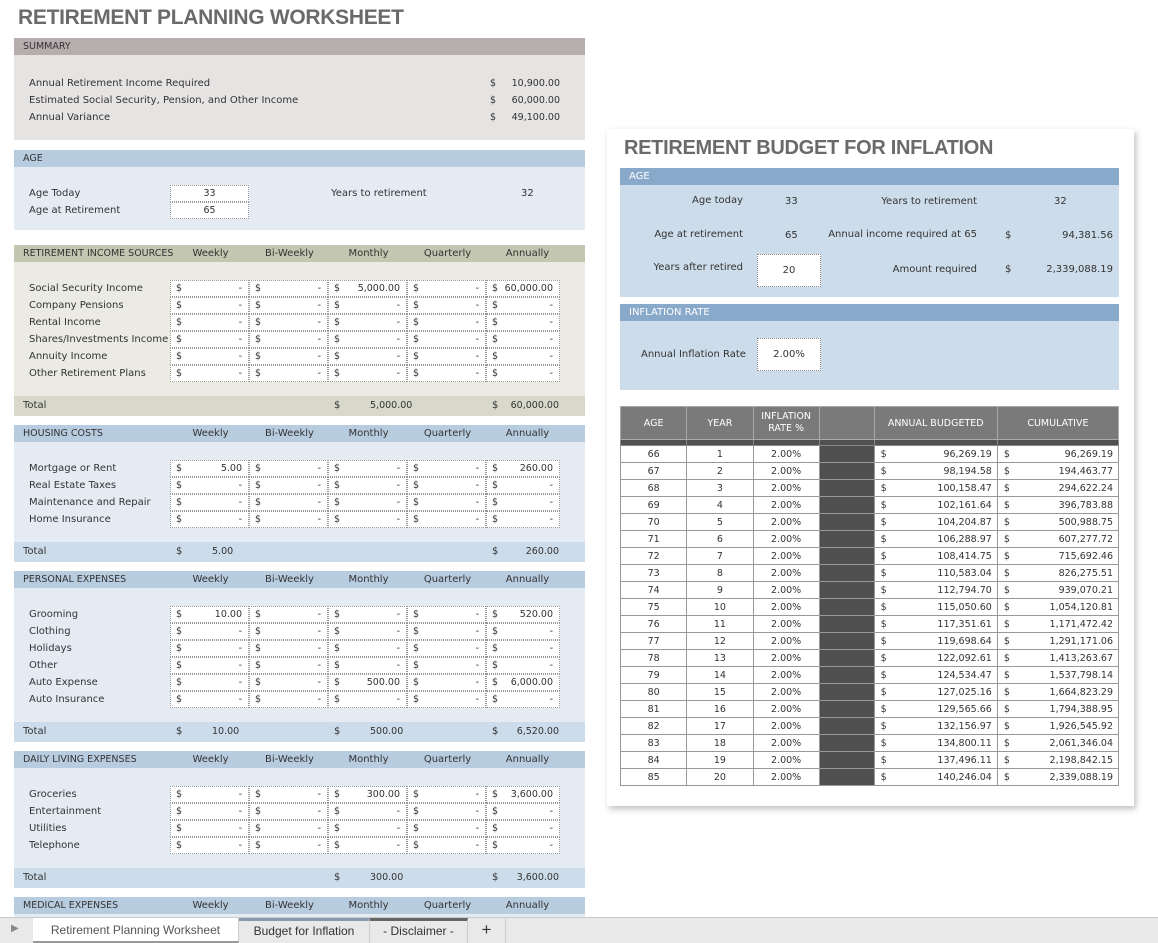 The height and width of the screenshot is (943, 1158). Describe the element at coordinates (487, 930) in the screenshot. I see `add-sheet-button: +` at that location.